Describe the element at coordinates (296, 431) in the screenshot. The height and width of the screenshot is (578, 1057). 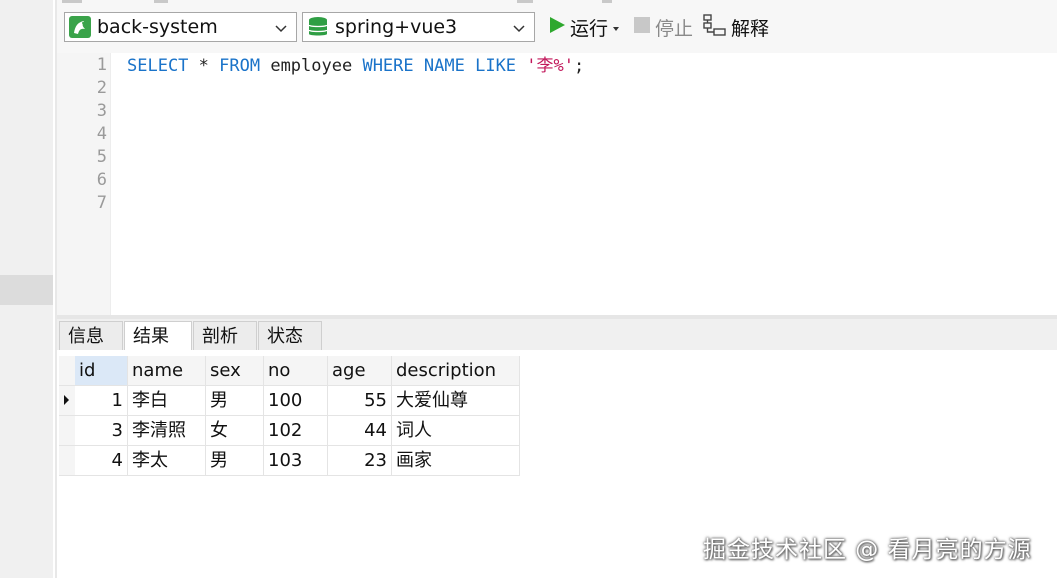
I see `table-cell-no: 102` at that location.